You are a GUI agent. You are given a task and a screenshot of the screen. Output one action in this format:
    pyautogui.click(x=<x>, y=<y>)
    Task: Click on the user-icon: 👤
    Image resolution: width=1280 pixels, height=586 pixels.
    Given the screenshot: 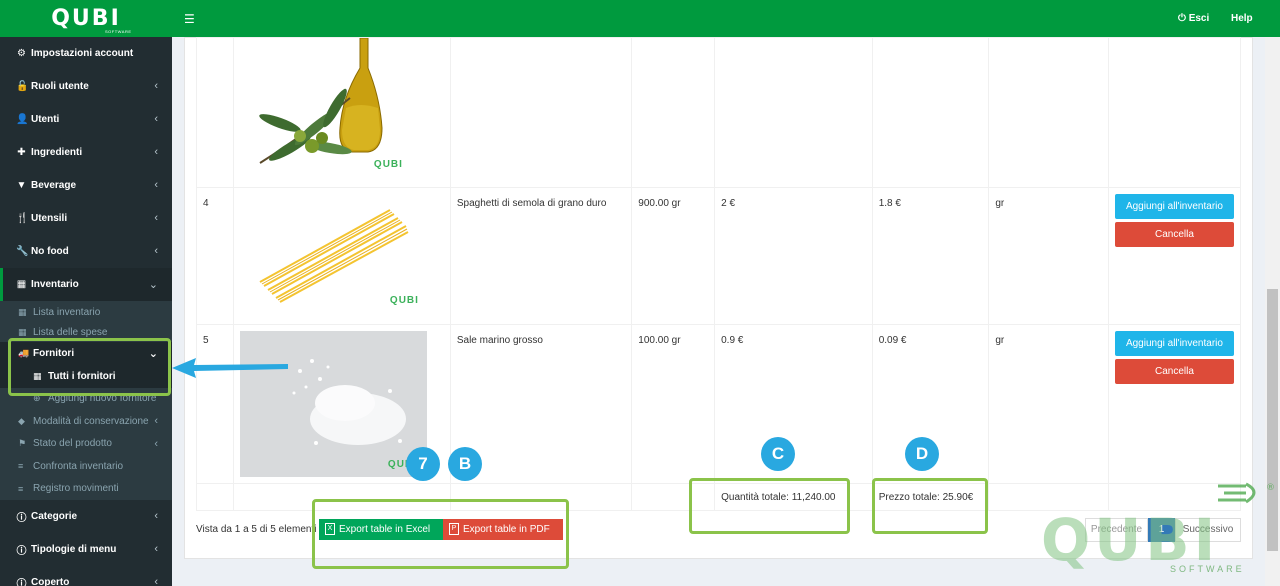 What is the action you would take?
    pyautogui.click(x=22, y=119)
    